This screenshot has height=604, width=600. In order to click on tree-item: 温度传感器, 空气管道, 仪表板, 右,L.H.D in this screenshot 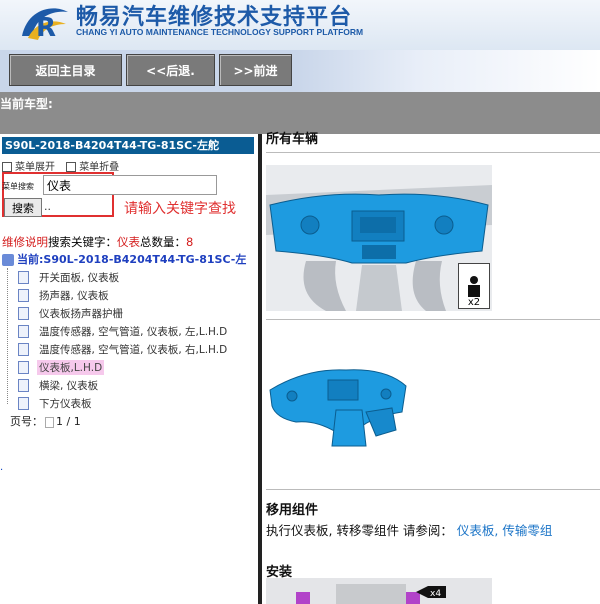, I will do `click(123, 349)`.